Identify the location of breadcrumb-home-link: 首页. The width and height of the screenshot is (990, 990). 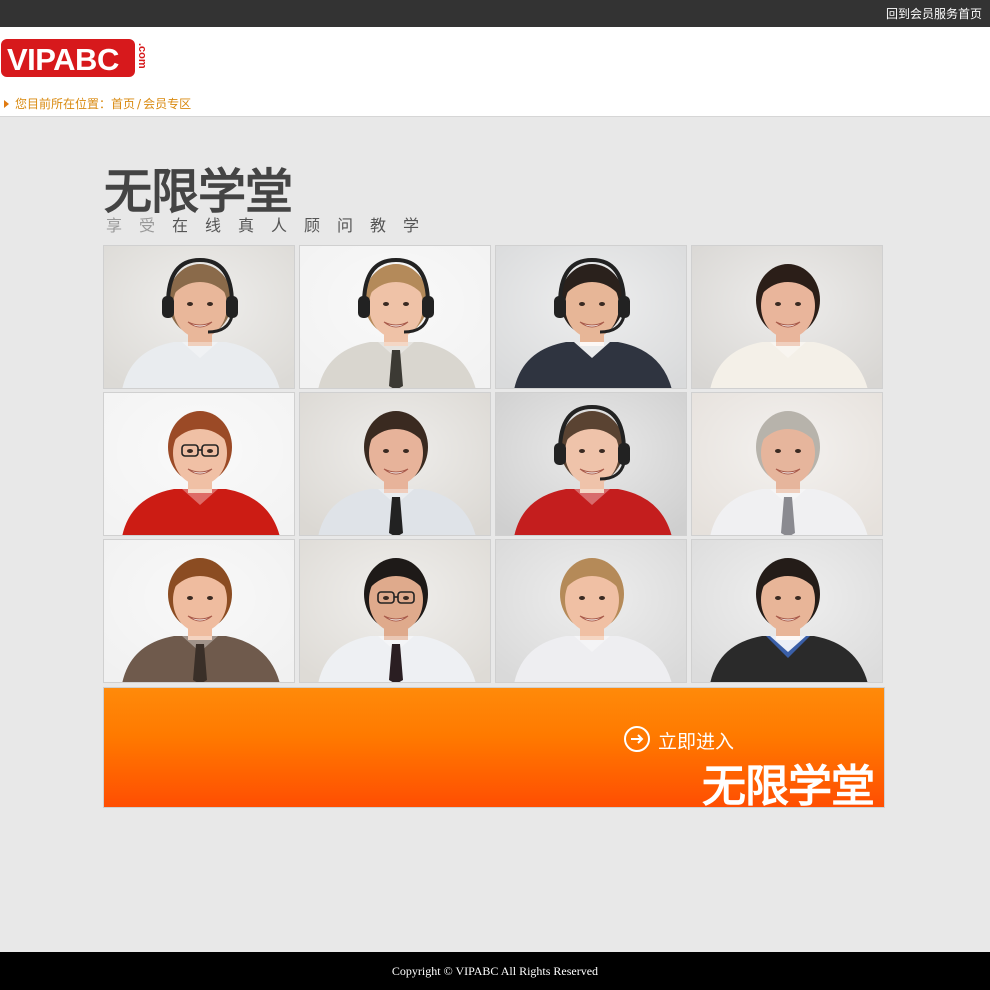
(123, 103).